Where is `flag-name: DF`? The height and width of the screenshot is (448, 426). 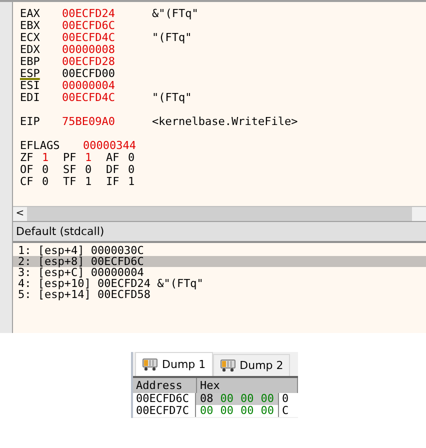
flag-name: DF is located at coordinates (113, 170).